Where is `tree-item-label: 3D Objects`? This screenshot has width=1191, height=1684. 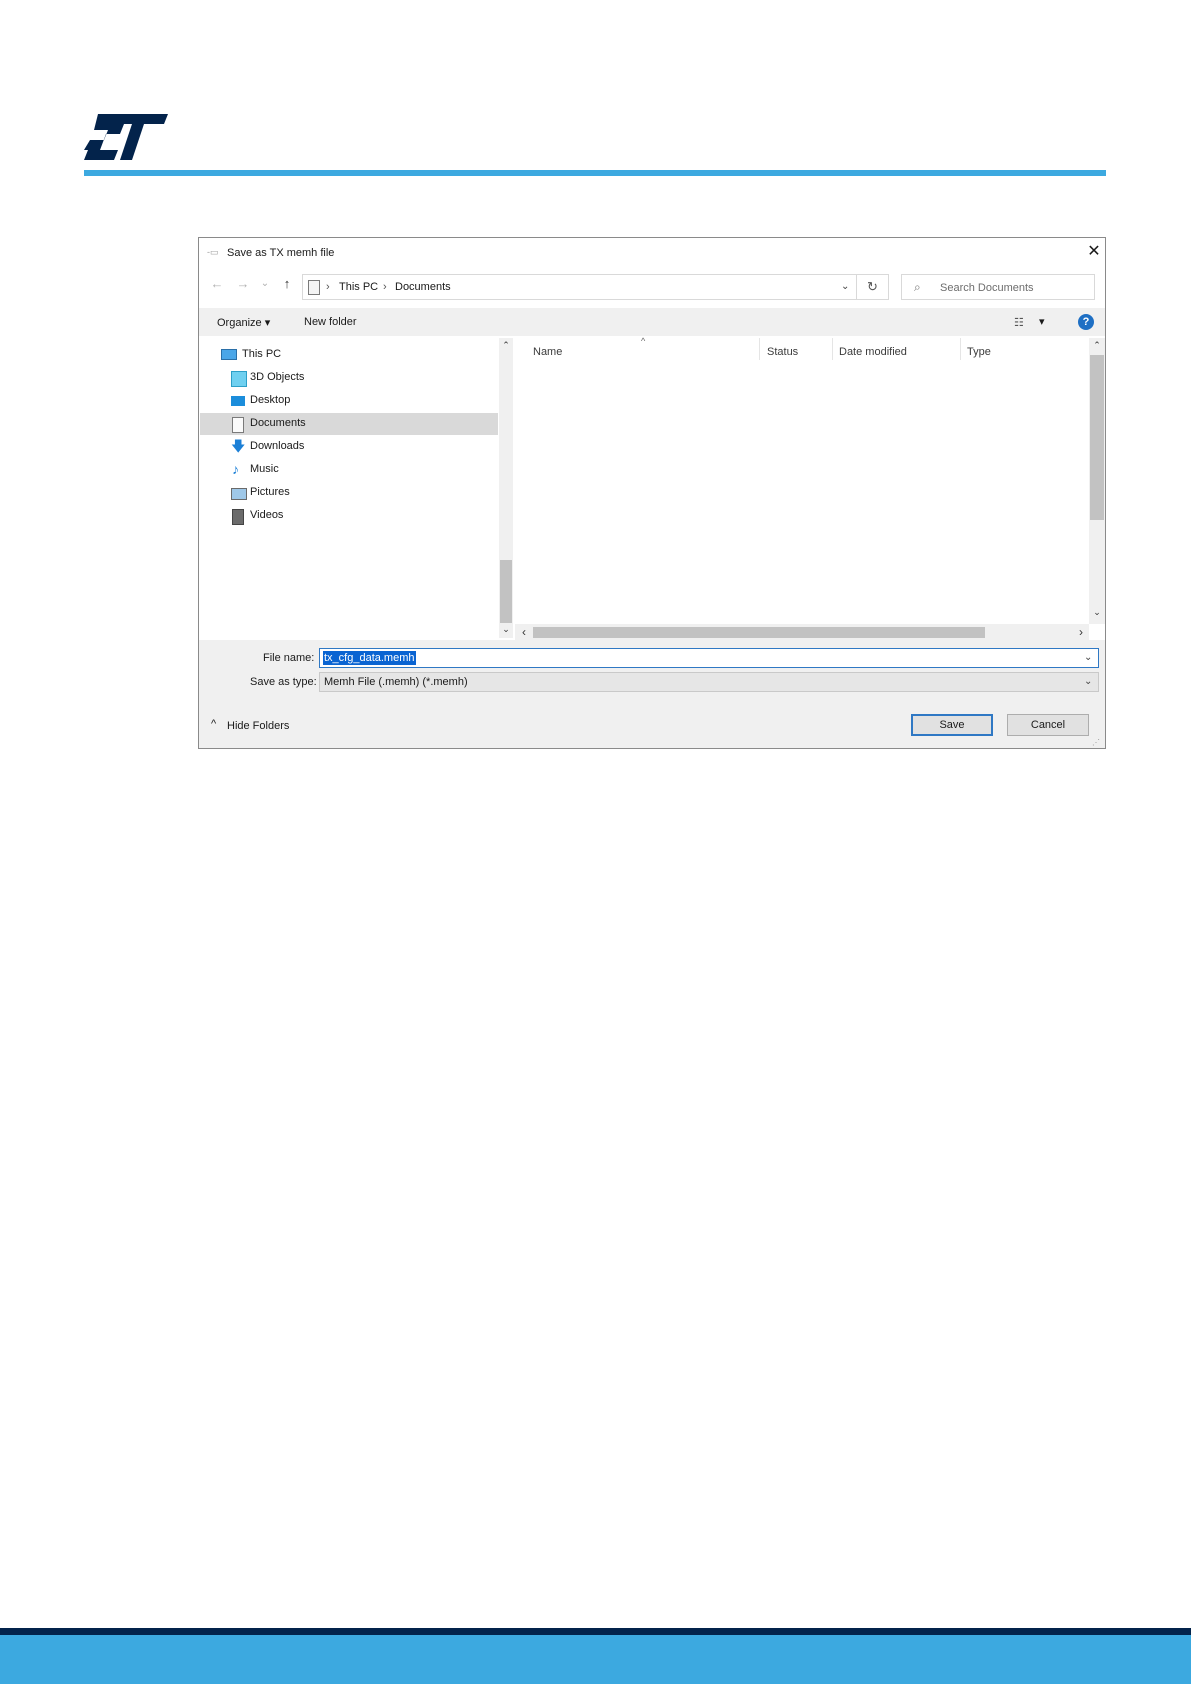 tree-item-label: 3D Objects is located at coordinates (277, 377).